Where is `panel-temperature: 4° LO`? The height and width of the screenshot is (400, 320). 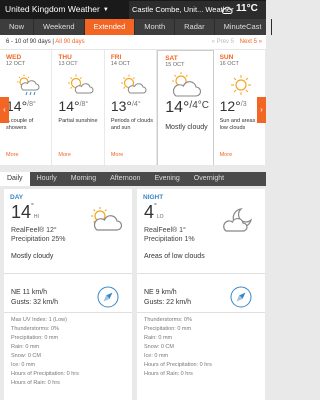 panel-temperature: 4° LO is located at coordinates (154, 212).